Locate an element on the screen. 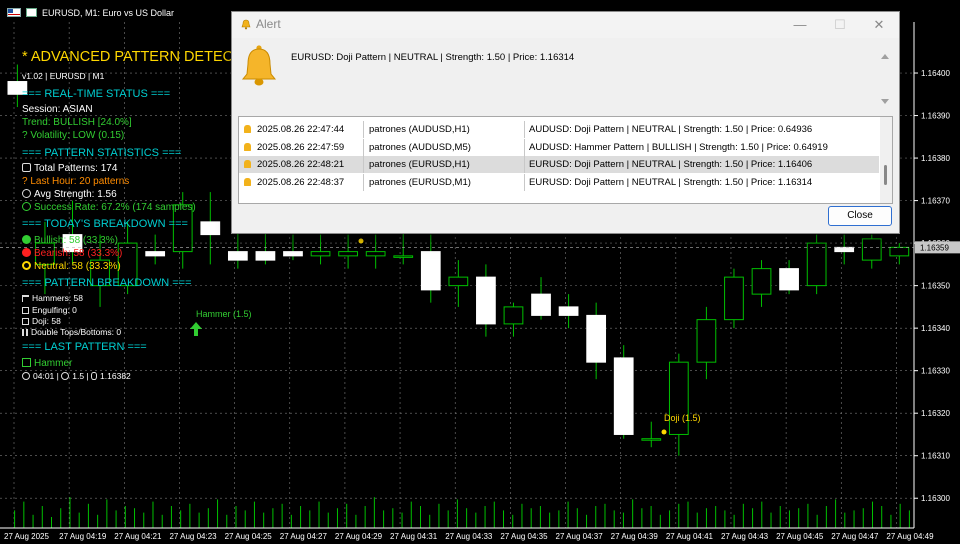 The width and height of the screenshot is (960, 544). y-axis-label: 1.16340 is located at coordinates (935, 328).